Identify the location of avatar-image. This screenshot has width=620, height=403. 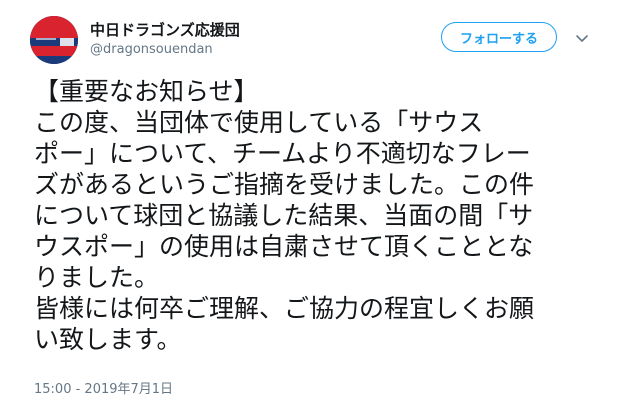
(54, 40).